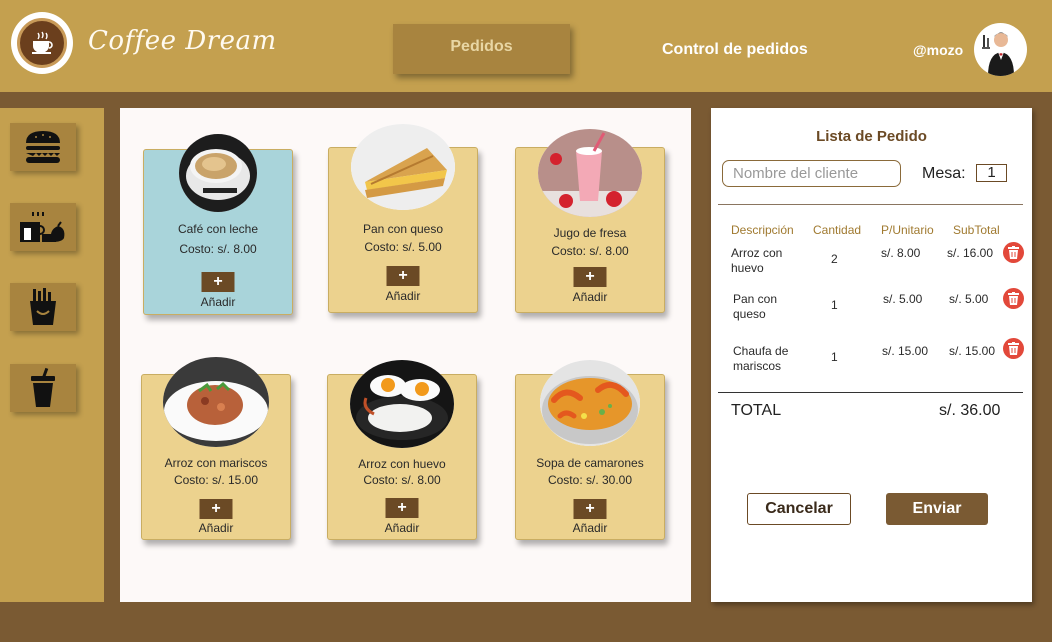 The image size is (1052, 642). I want to click on coffee-cup-icon, so click(42, 42).